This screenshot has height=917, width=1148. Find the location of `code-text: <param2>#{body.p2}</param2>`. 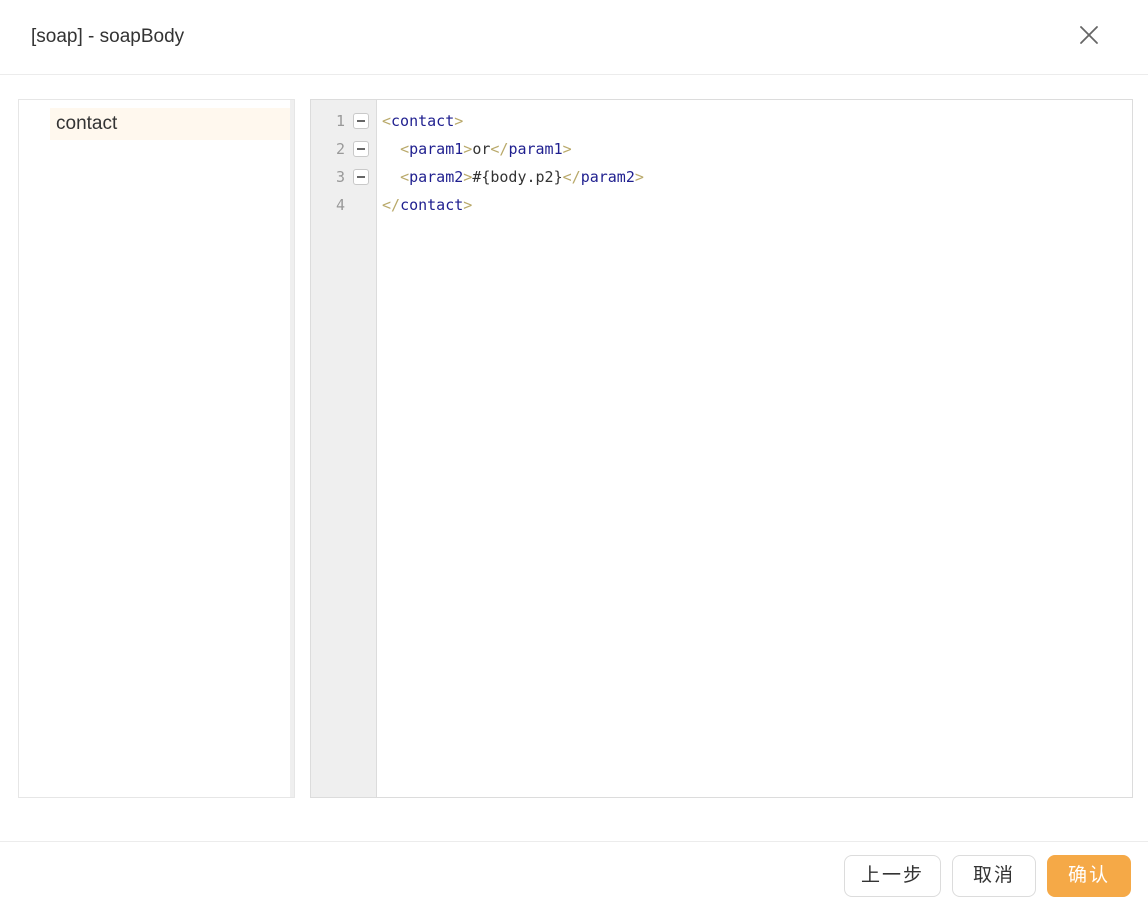

code-text: <param2>#{body.p2}</param2> is located at coordinates (513, 177).